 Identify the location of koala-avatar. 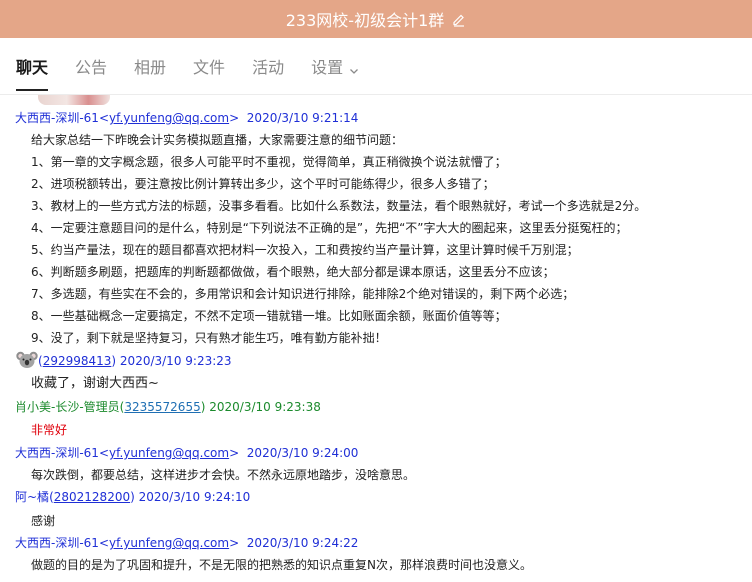
(27, 360).